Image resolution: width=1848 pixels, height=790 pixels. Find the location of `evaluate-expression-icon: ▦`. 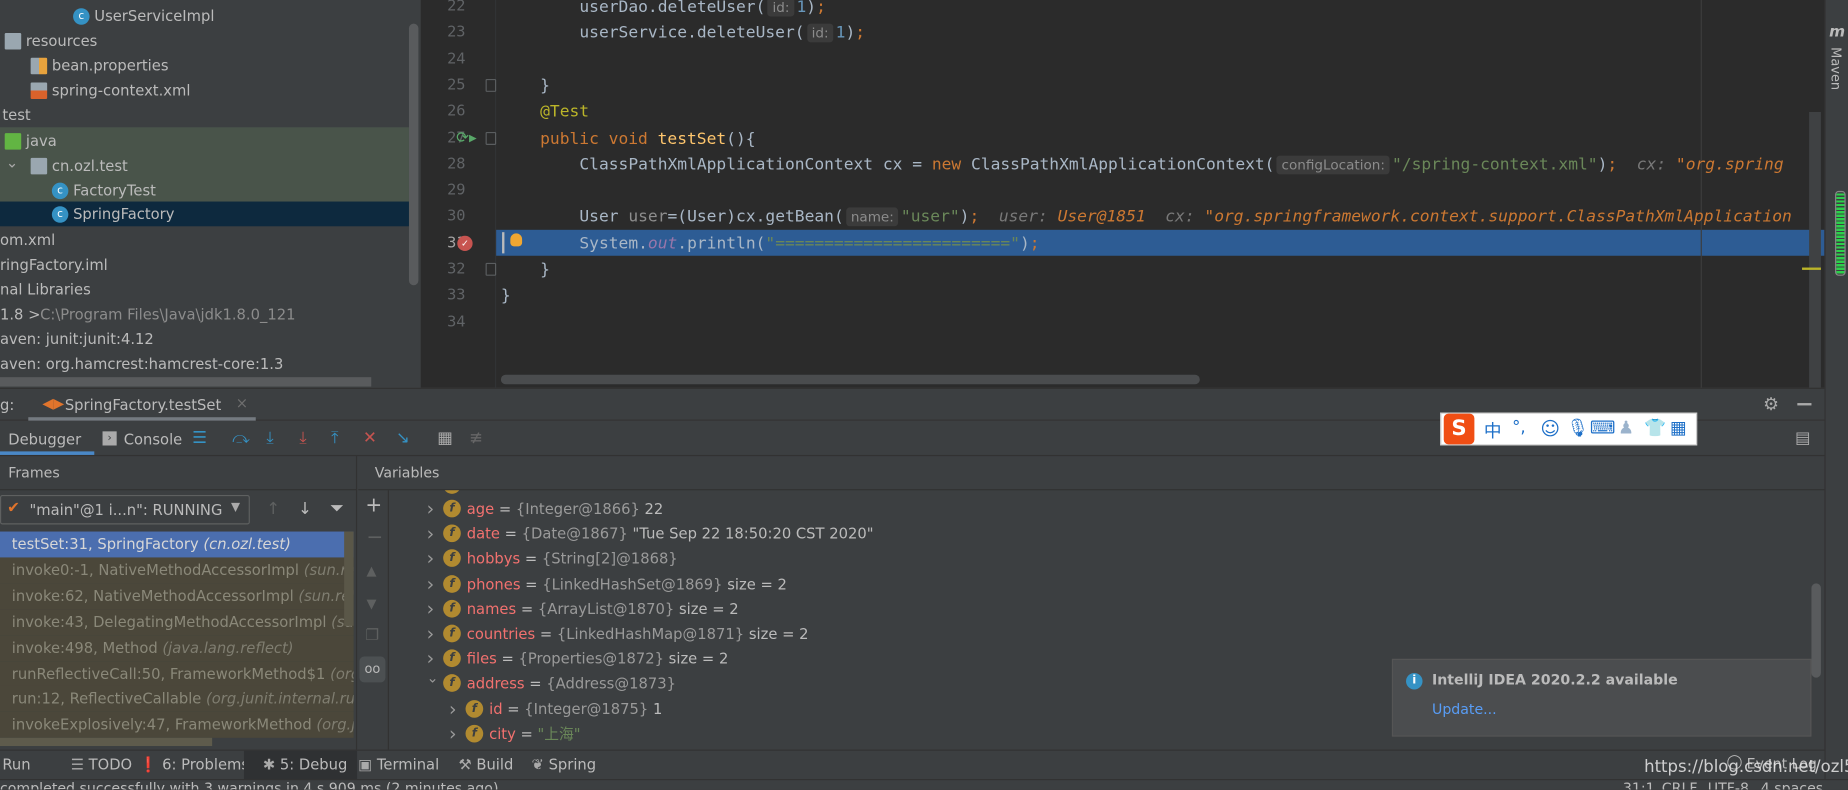

evaluate-expression-icon: ▦ is located at coordinates (445, 438).